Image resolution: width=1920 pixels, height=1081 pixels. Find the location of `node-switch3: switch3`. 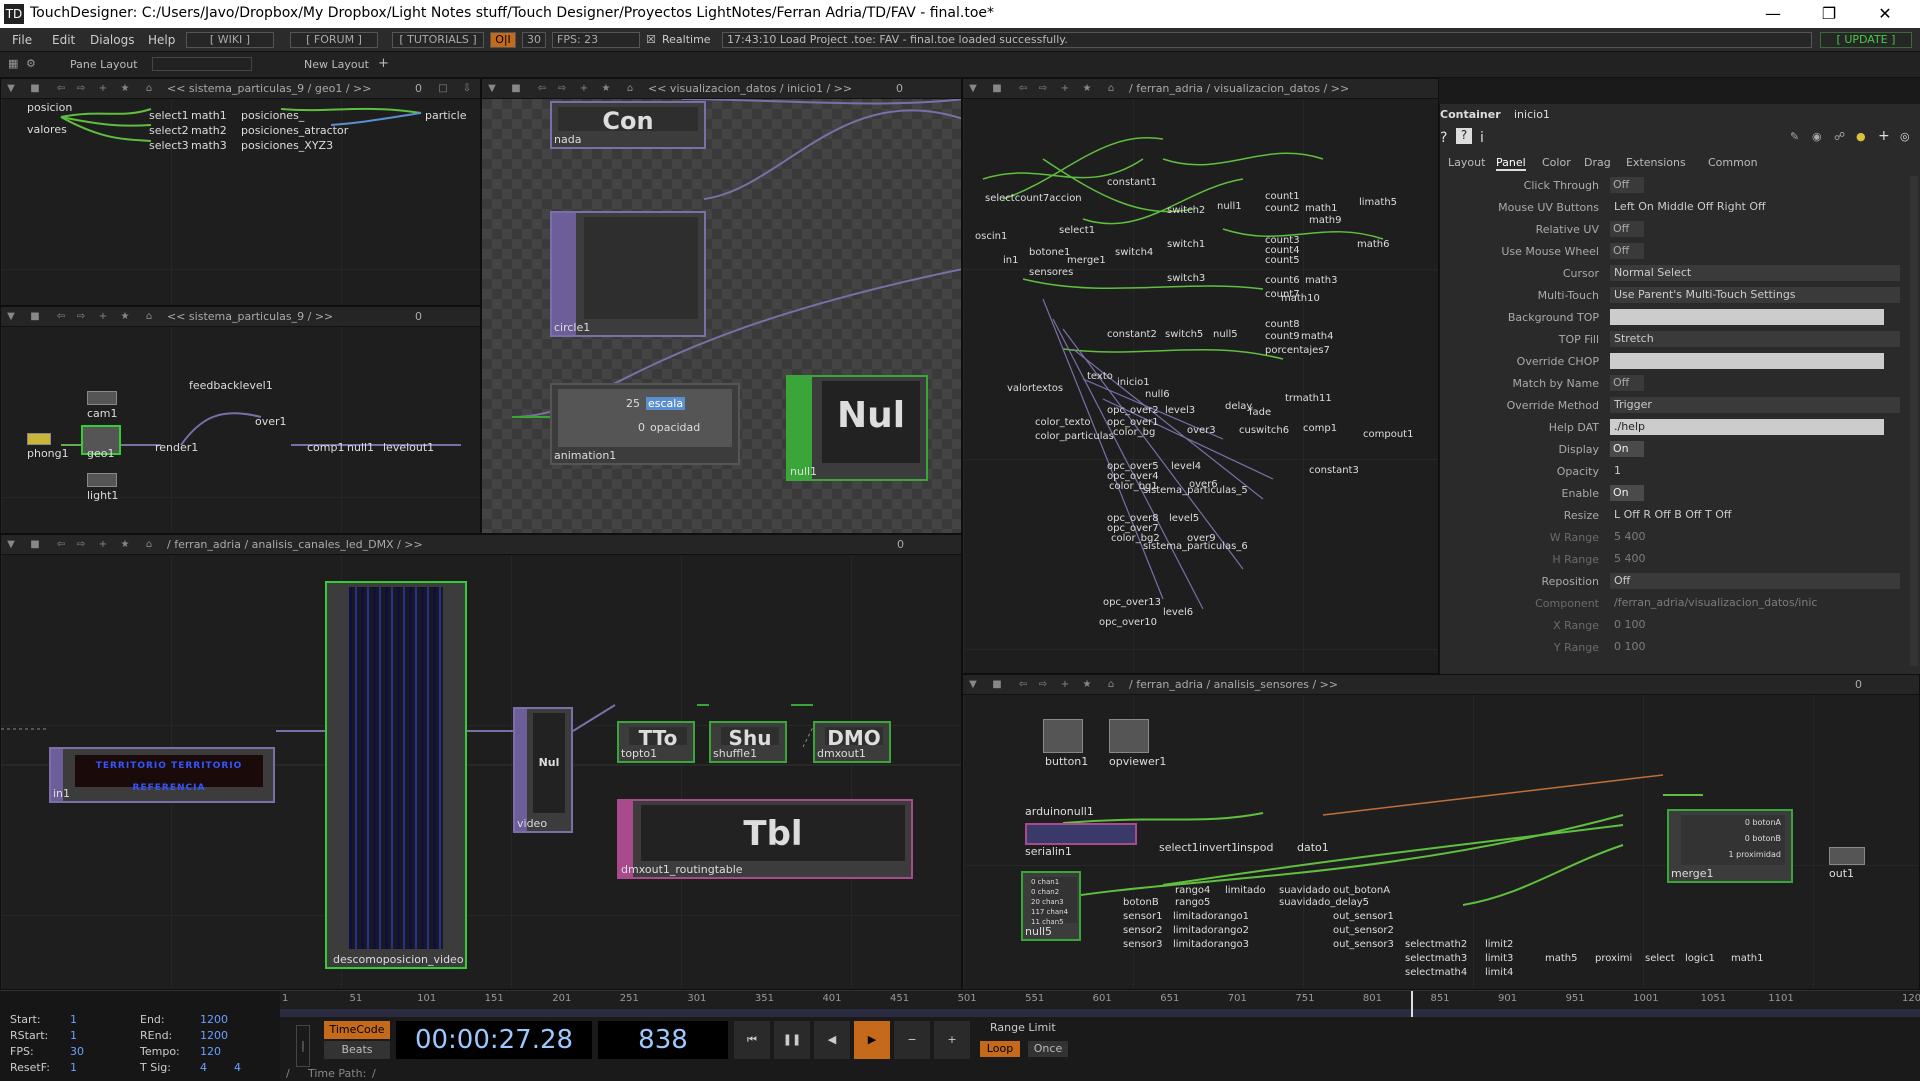

node-switch3: switch3 is located at coordinates (1186, 278).